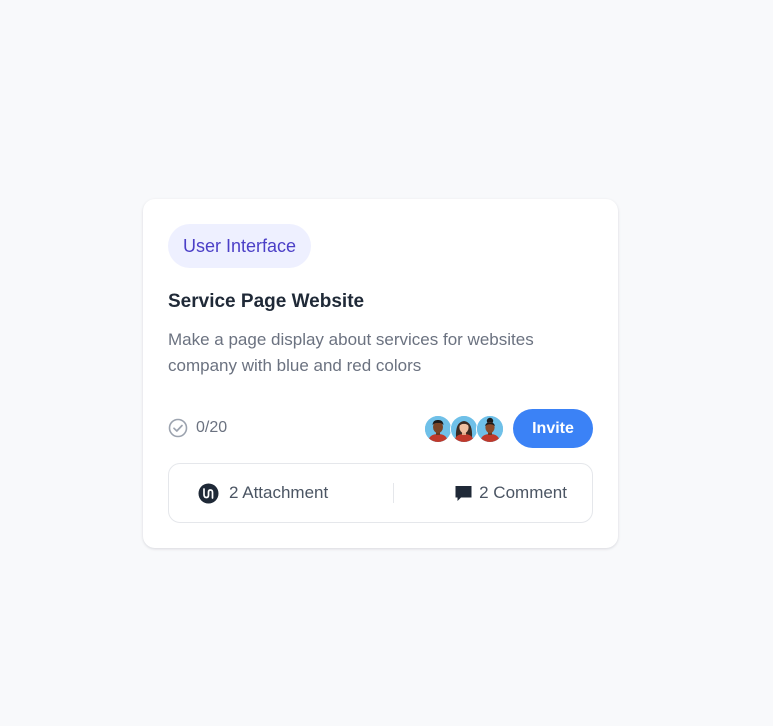  I want to click on comment-link: 2 Comment, so click(510, 493).